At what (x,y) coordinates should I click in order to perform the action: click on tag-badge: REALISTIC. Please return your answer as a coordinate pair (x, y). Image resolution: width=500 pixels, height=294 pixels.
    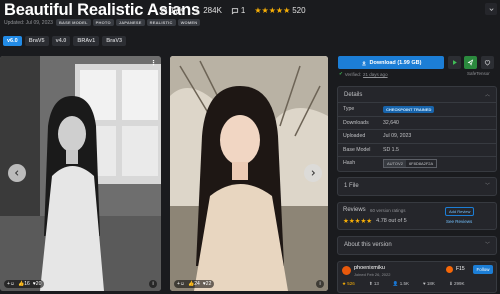
    Looking at the image, I should click on (161, 22).